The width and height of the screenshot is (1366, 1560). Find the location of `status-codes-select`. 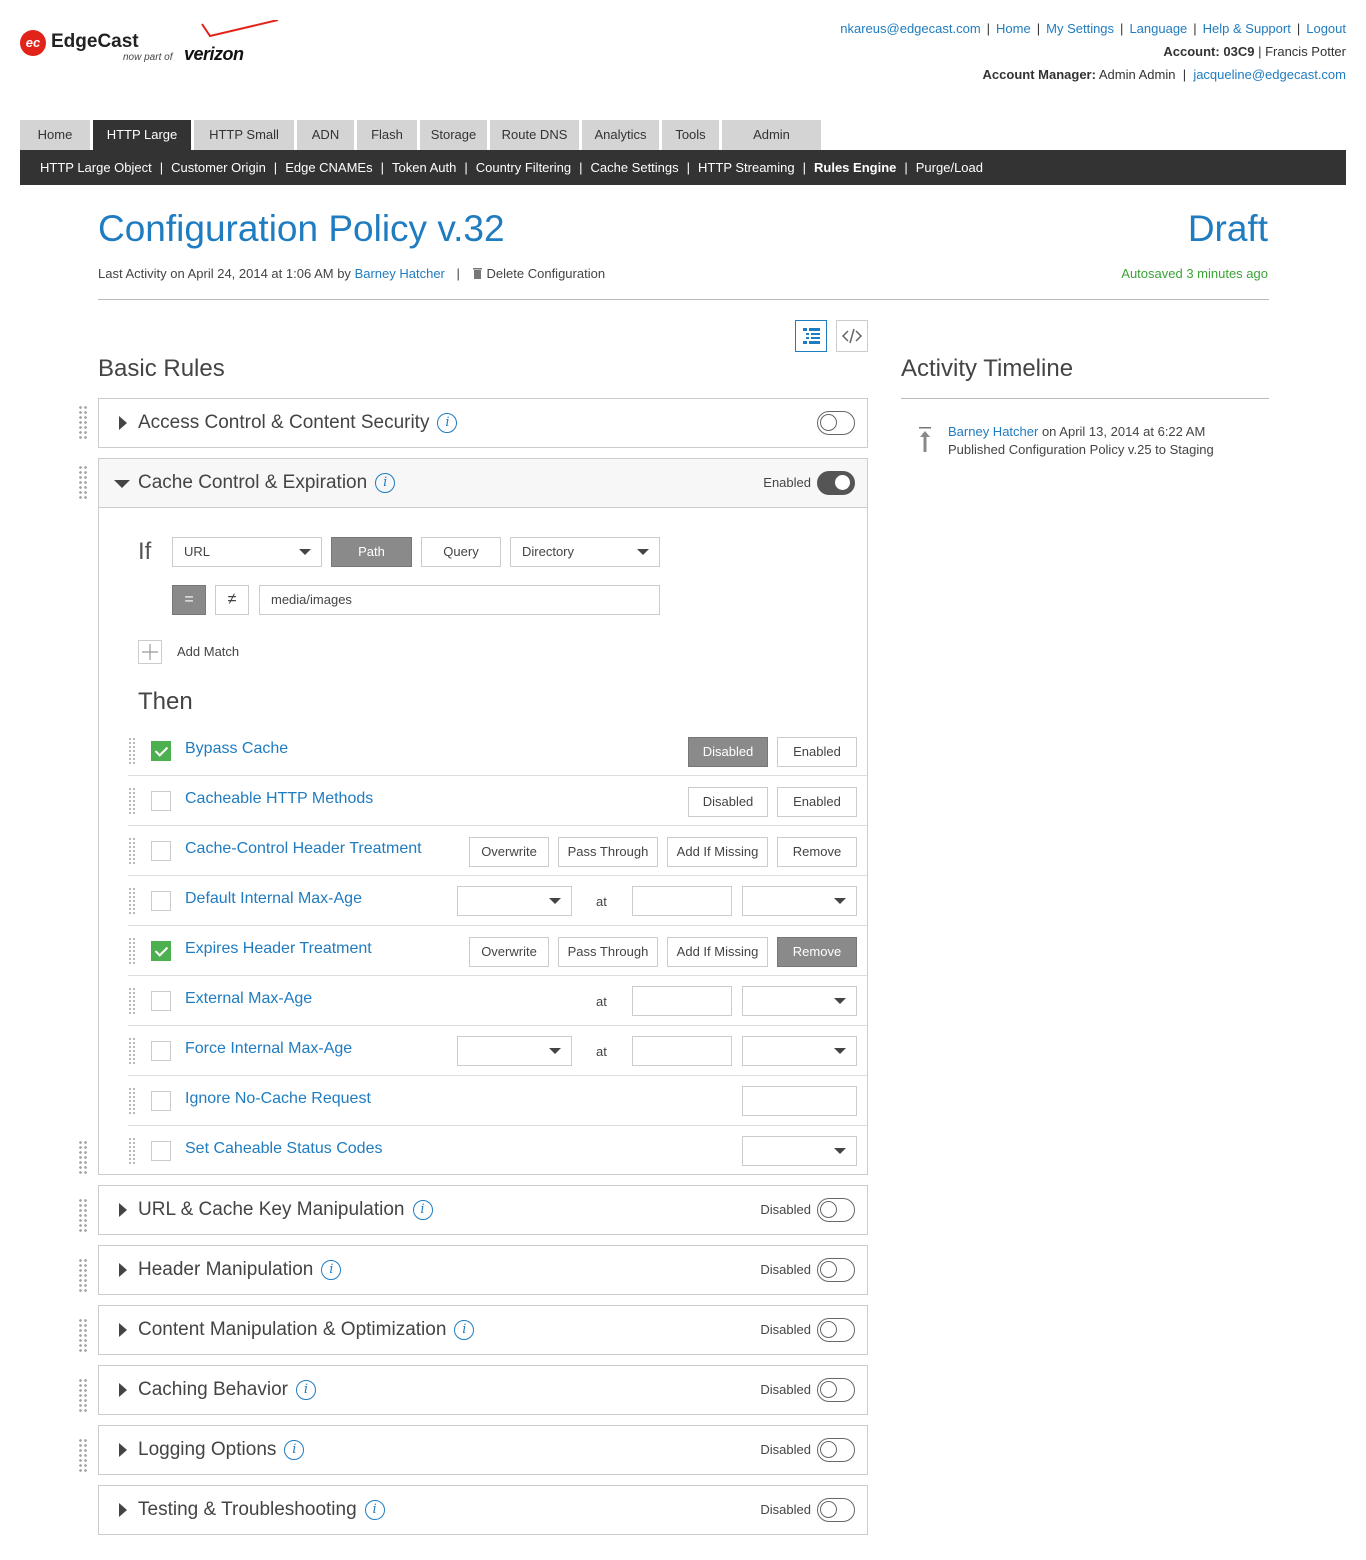

status-codes-select is located at coordinates (799, 1151).